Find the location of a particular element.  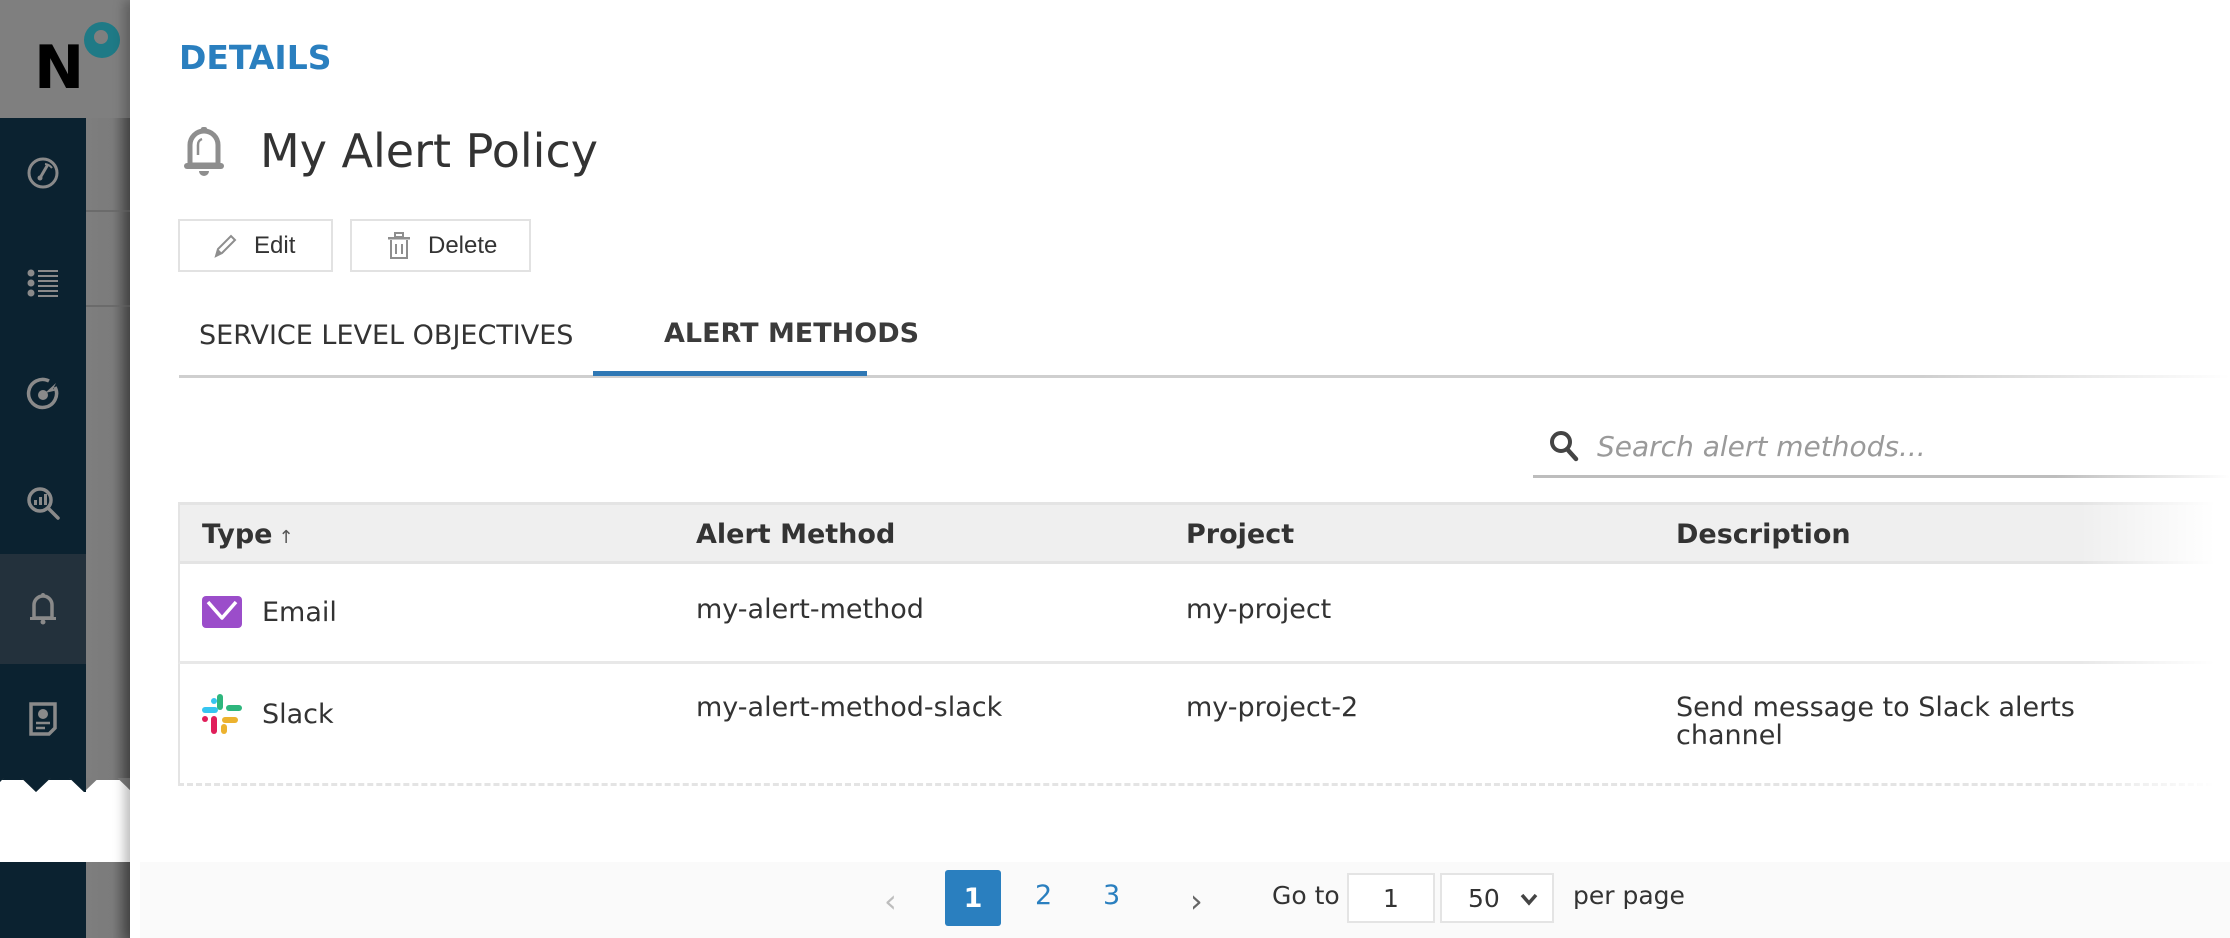

logo: N is located at coordinates (65, 59).